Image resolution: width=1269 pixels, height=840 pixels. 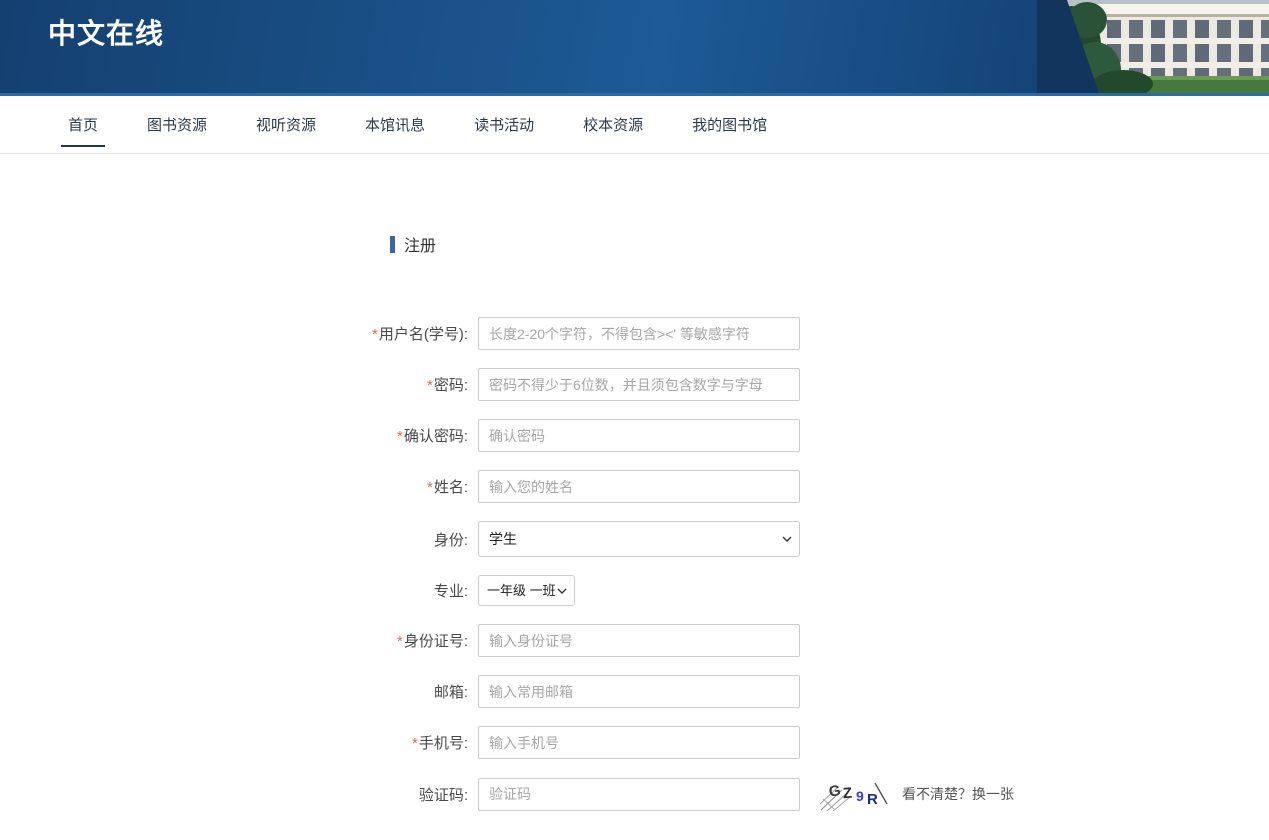 What do you see at coordinates (439, 743) in the screenshot?
I see `field-label: *手机号:` at bounding box center [439, 743].